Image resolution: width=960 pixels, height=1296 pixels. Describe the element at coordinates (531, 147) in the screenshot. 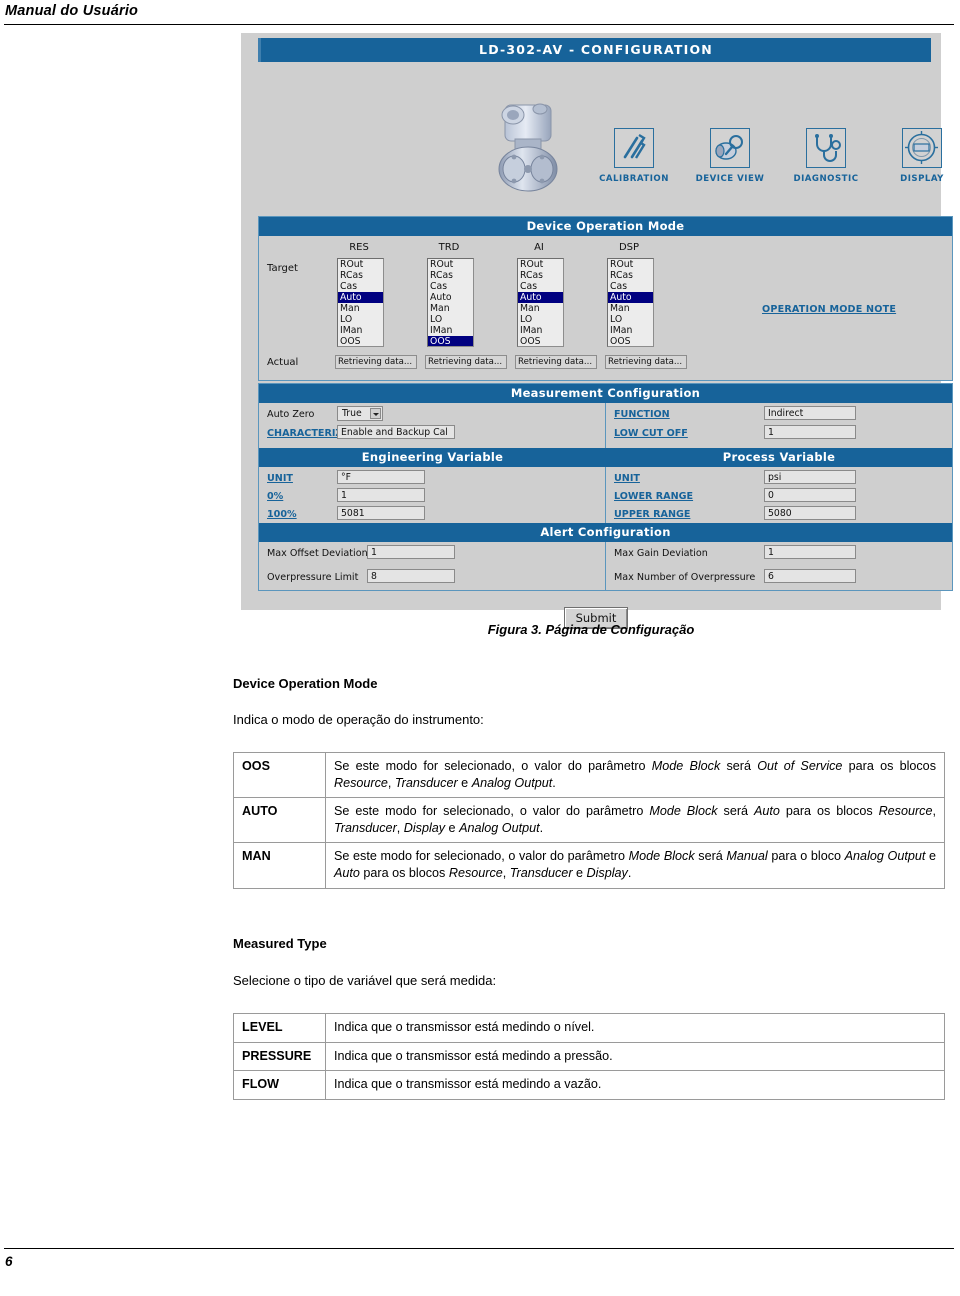

I see `pressure-transmitter-photo` at that location.